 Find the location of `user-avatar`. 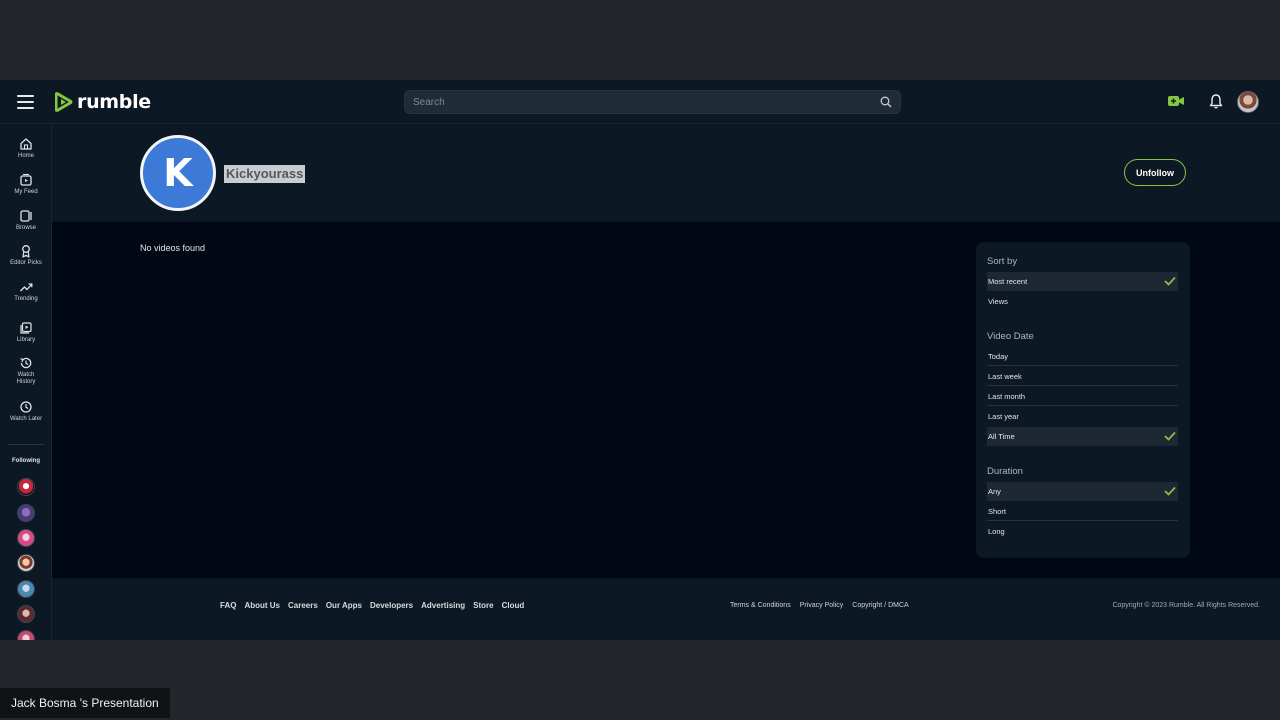

user-avatar is located at coordinates (1248, 102).